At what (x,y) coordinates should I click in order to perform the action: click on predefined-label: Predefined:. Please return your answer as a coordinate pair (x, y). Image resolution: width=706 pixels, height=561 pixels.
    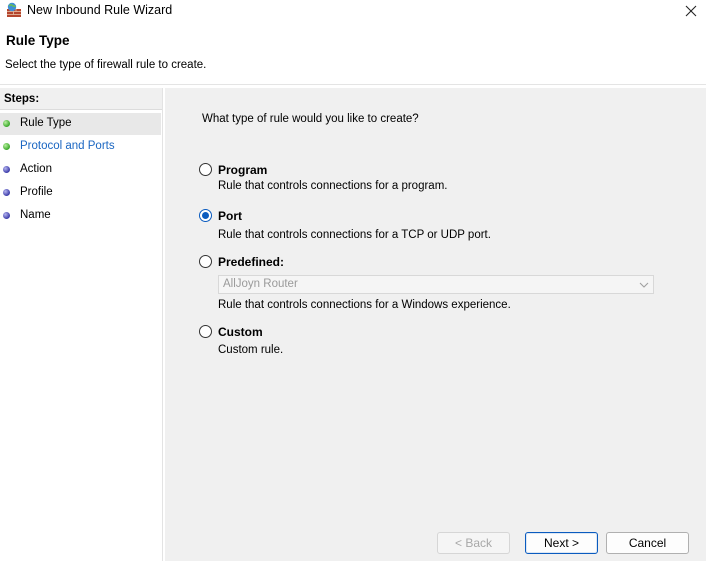
    Looking at the image, I should click on (251, 262).